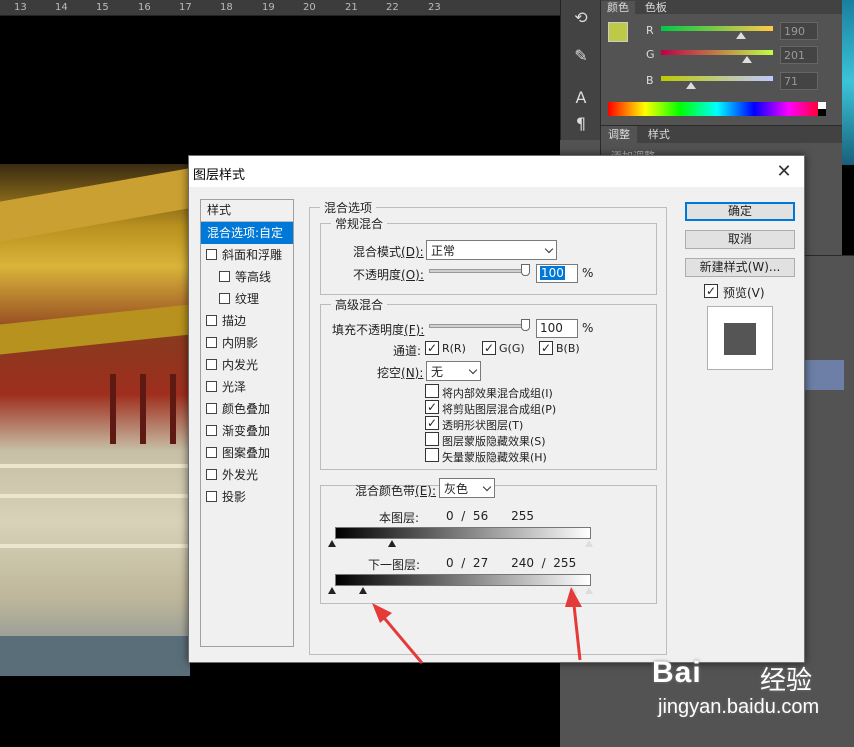 This screenshot has width=854, height=747. What do you see at coordinates (247, 255) in the screenshot?
I see `style-item-bevel-emboss: 斜面和浮雕` at bounding box center [247, 255].